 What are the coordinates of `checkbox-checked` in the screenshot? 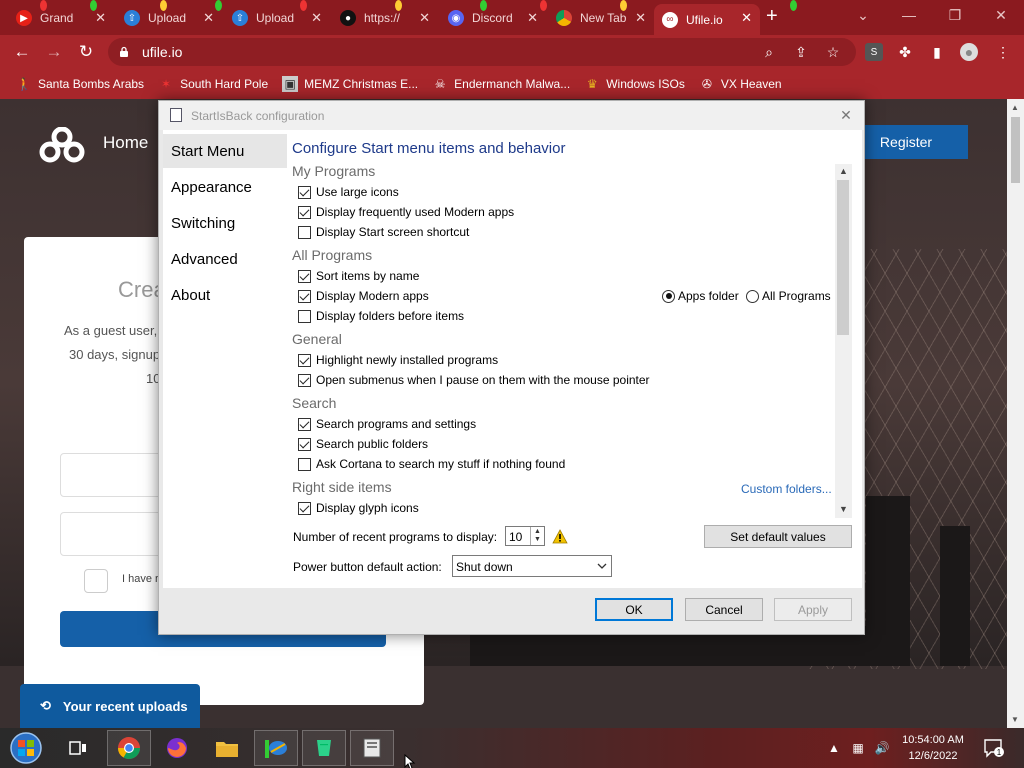 It's located at (304, 212).